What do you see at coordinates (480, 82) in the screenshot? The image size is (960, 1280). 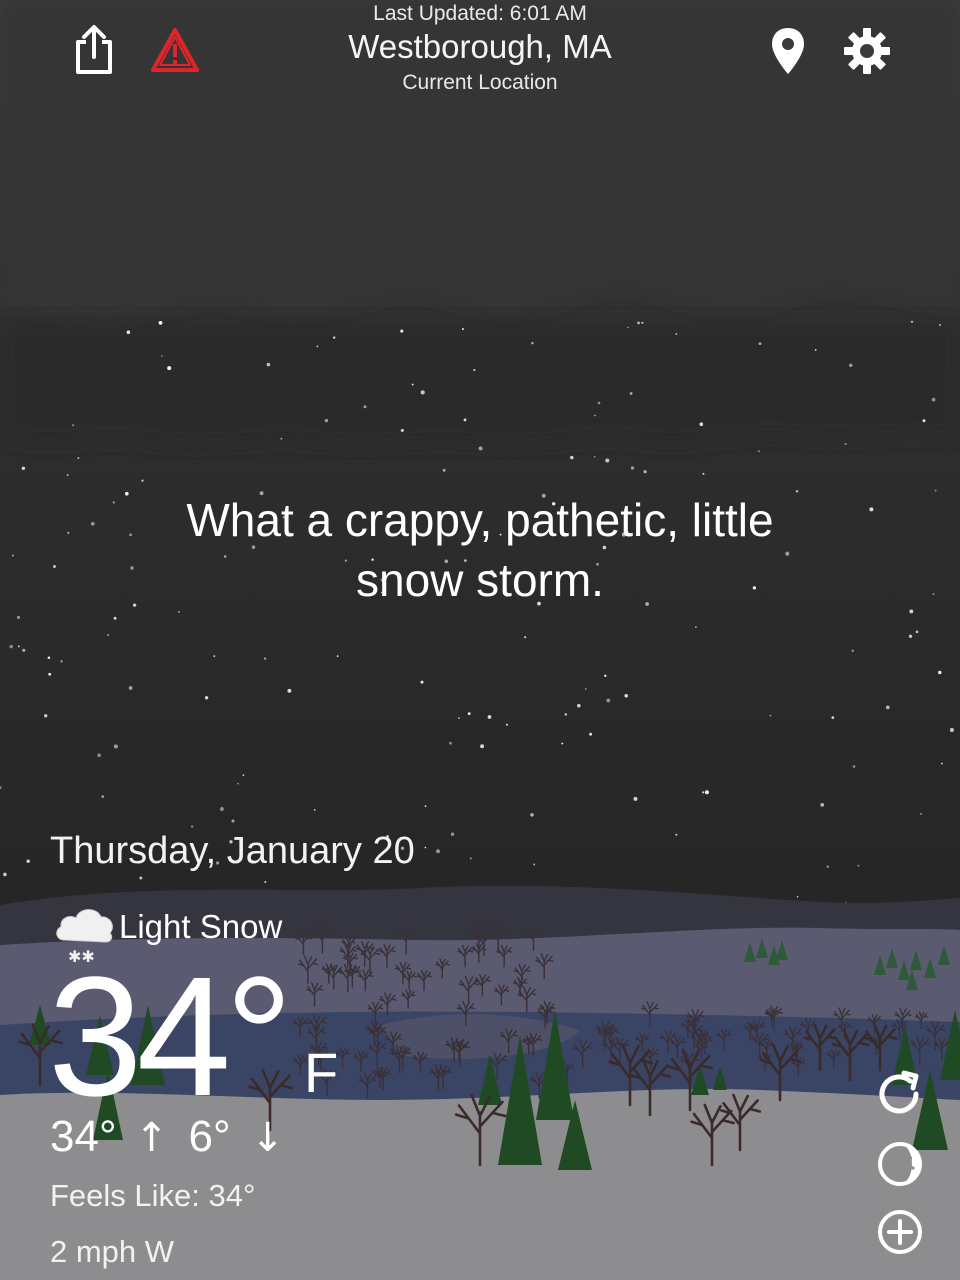 I see `location-subtitle: Current Location` at bounding box center [480, 82].